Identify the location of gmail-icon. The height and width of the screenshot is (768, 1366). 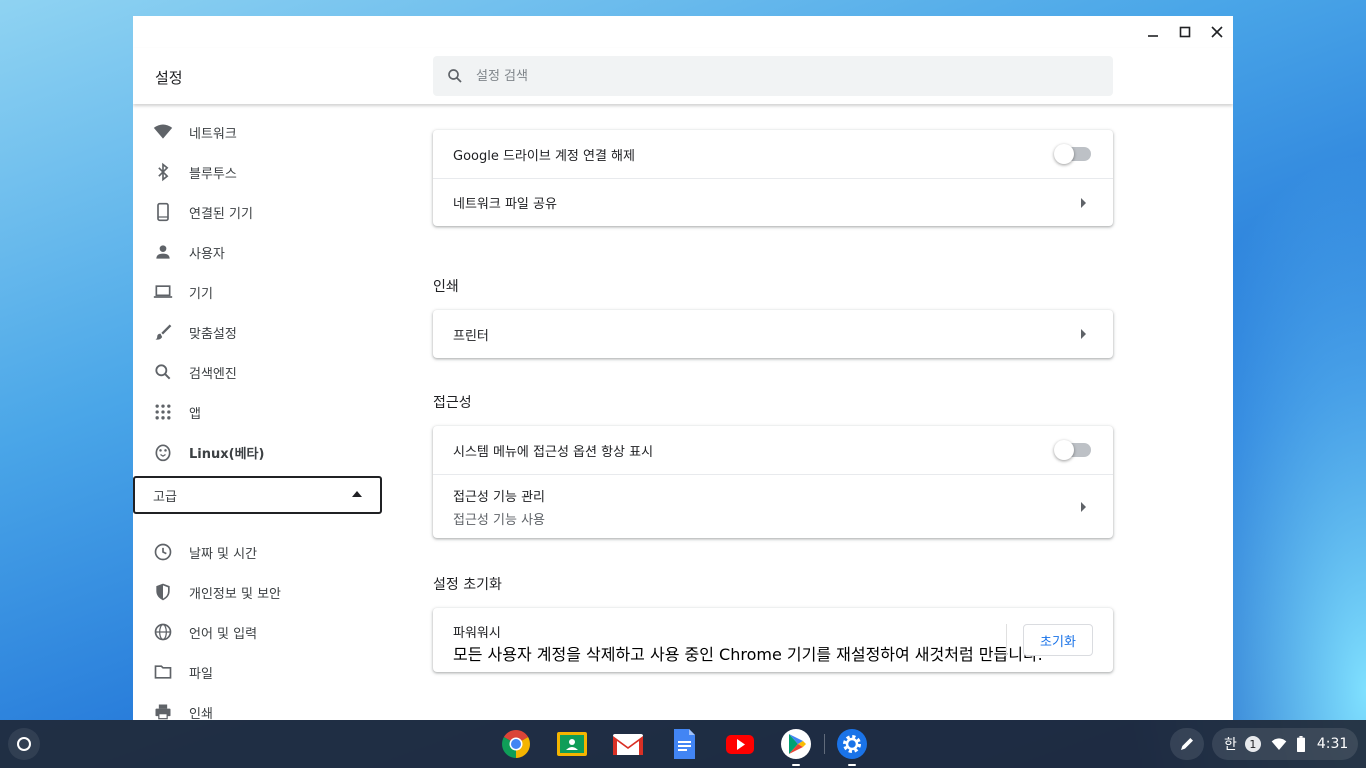
(628, 744).